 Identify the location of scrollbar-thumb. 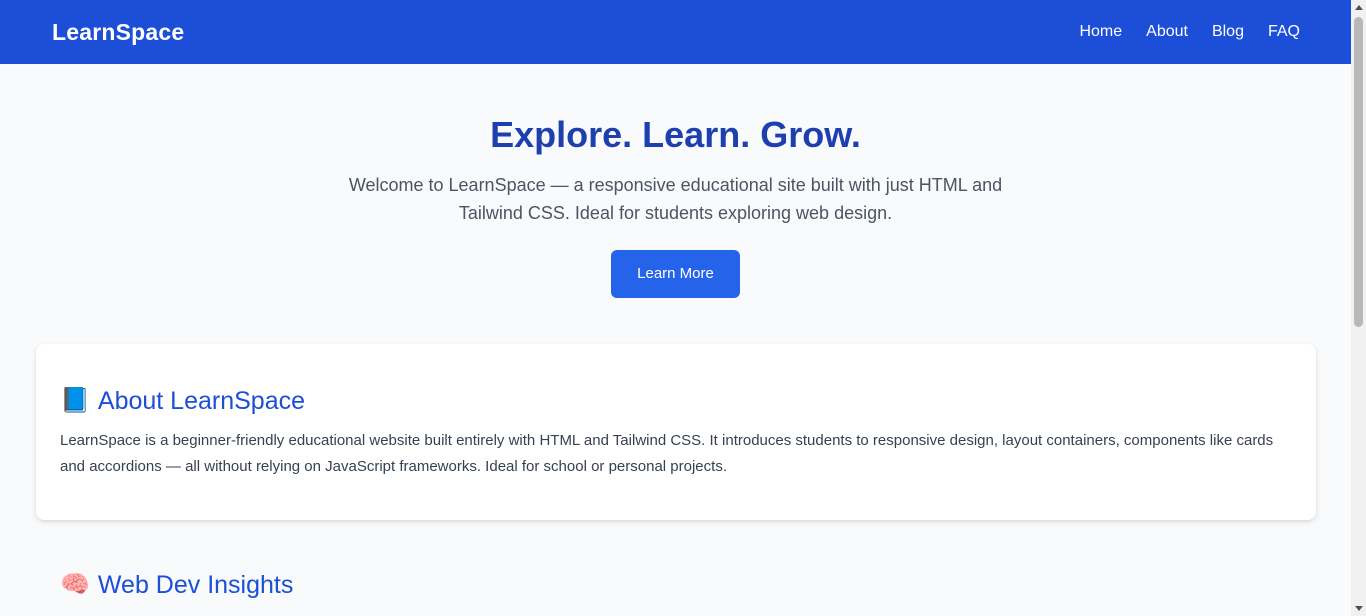
(1358, 172).